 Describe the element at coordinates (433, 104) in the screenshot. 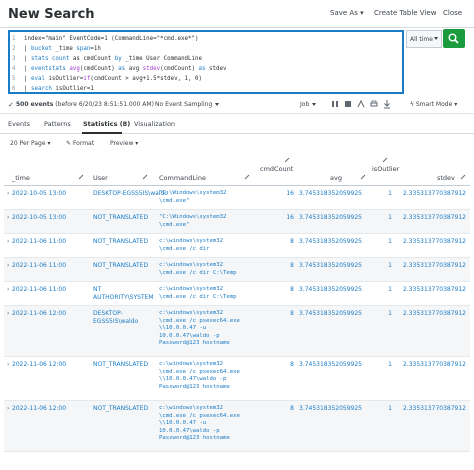

I see `search-mode-dropdown: ϟ Smart Mode ▾` at that location.